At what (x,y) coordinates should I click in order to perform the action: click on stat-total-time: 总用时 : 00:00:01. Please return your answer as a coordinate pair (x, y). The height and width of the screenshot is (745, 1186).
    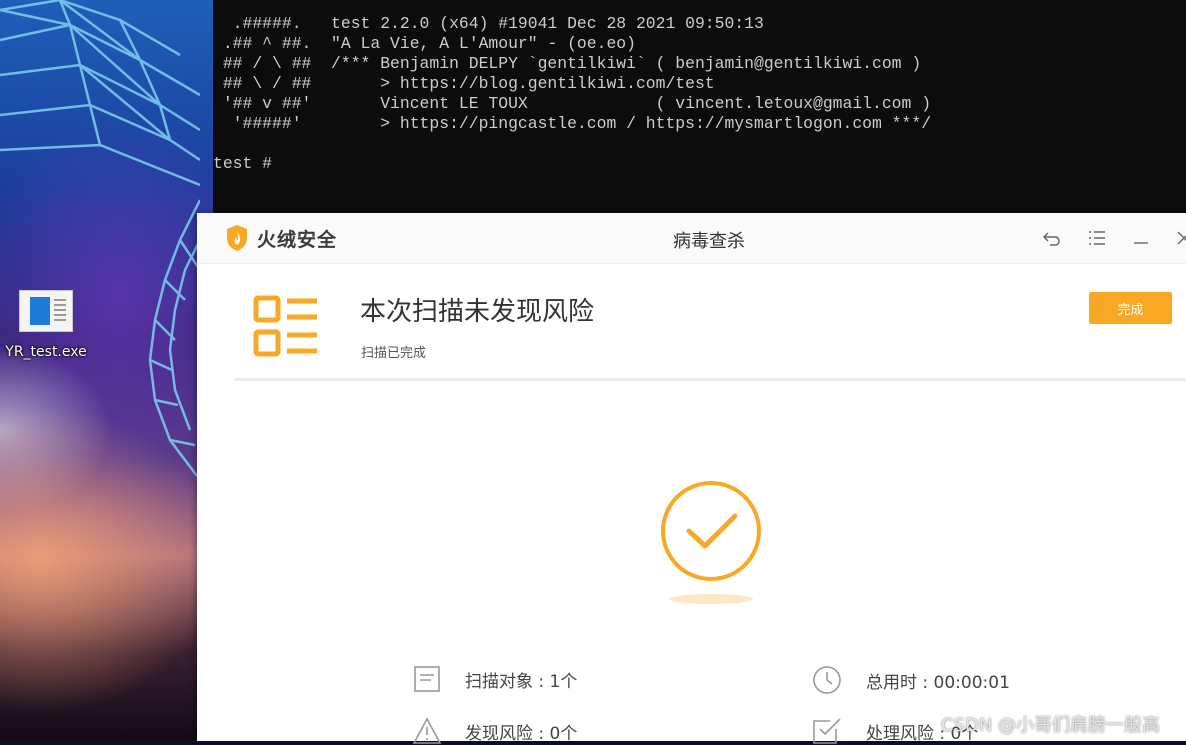
    Looking at the image, I should click on (911, 680).